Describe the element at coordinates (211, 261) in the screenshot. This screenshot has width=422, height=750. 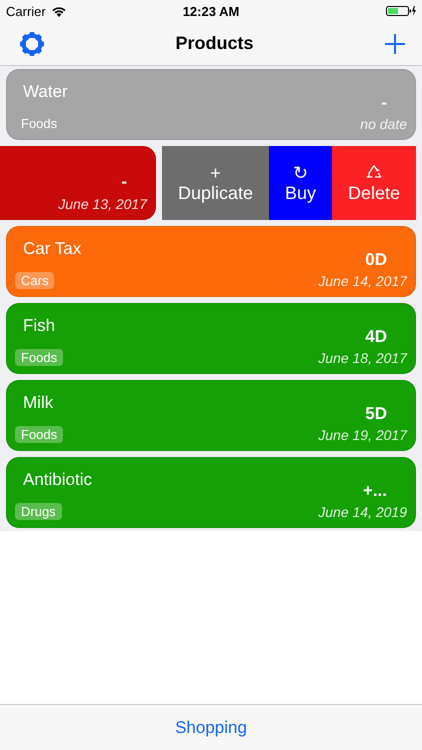
I see `product-card: Car Tax 0D Cars June 14, 2017` at that location.